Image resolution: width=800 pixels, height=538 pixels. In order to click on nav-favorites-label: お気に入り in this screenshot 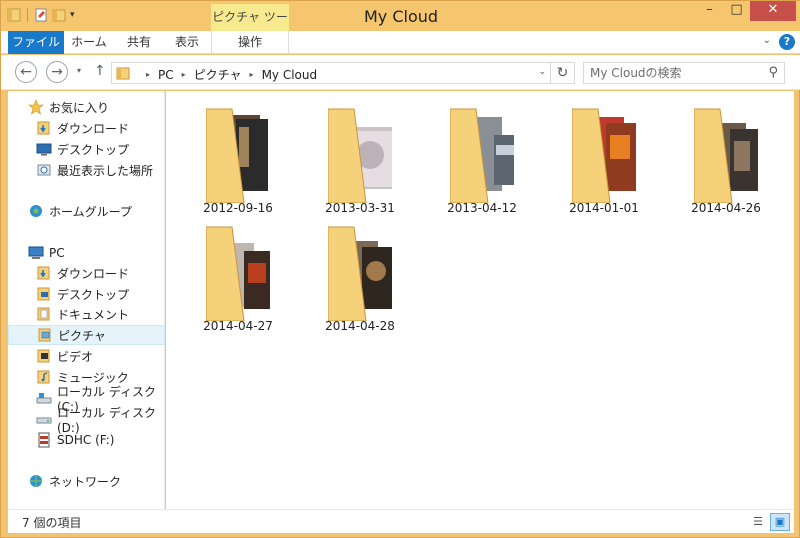, I will do `click(79, 107)`.